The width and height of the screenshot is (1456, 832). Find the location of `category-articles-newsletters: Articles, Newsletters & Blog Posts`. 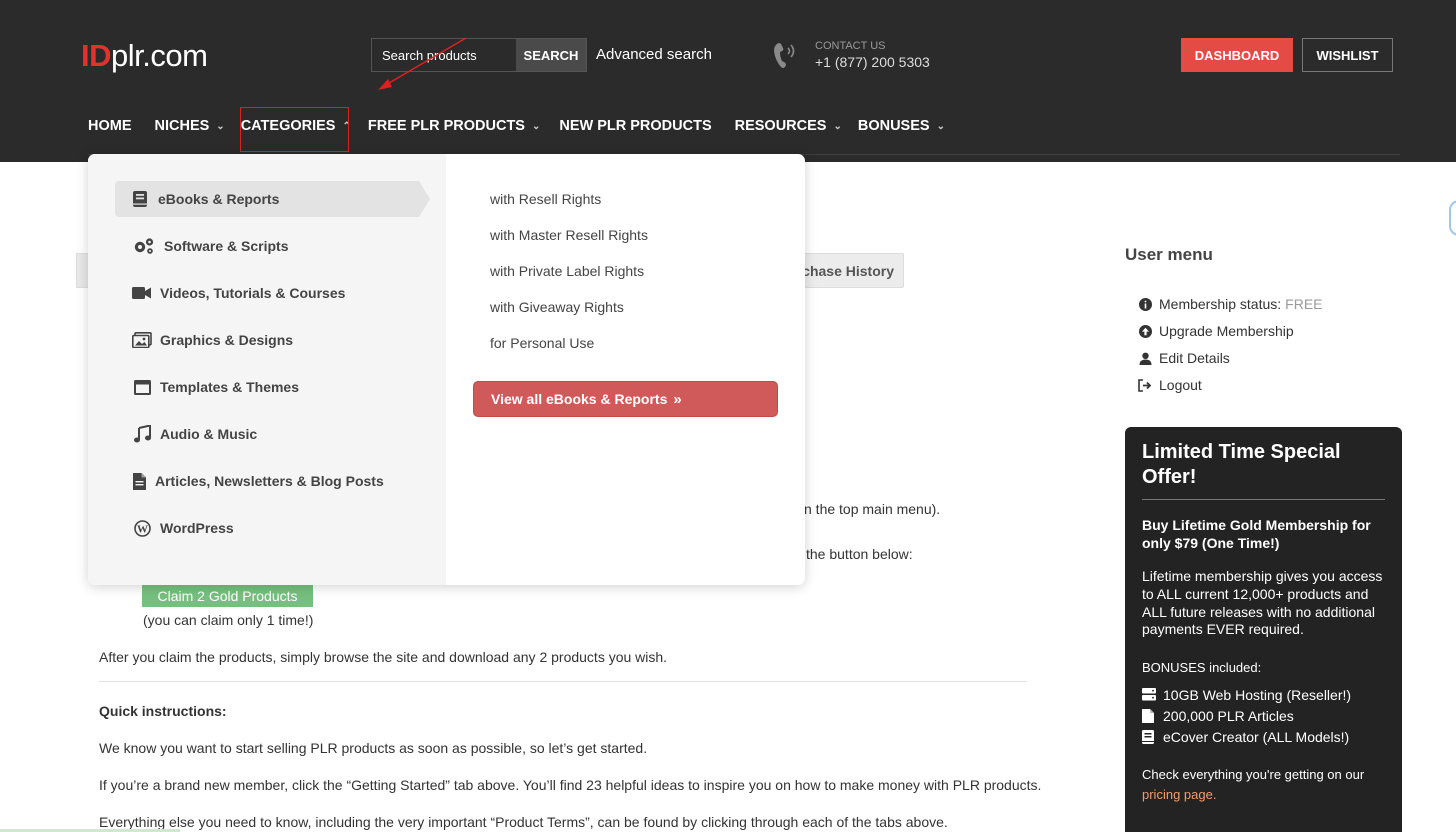

category-articles-newsletters: Articles, Newsletters & Blog Posts is located at coordinates (258, 481).